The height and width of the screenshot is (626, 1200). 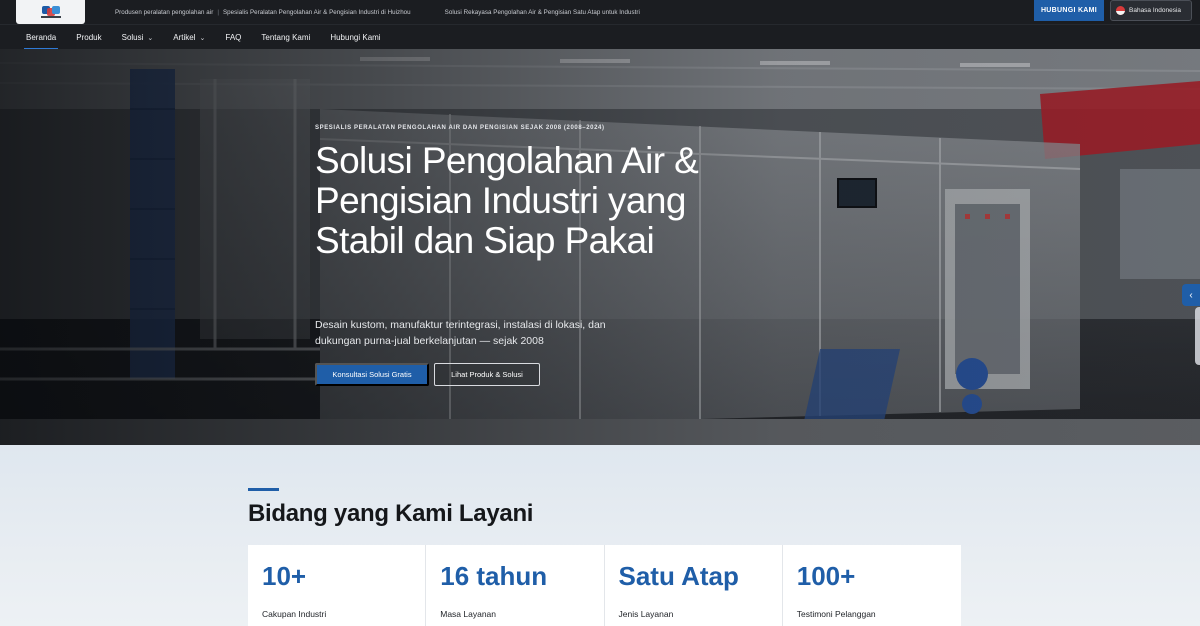 I want to click on stat-card-service-years: 16 tahun Masa Layanan, so click(x=515, y=585).